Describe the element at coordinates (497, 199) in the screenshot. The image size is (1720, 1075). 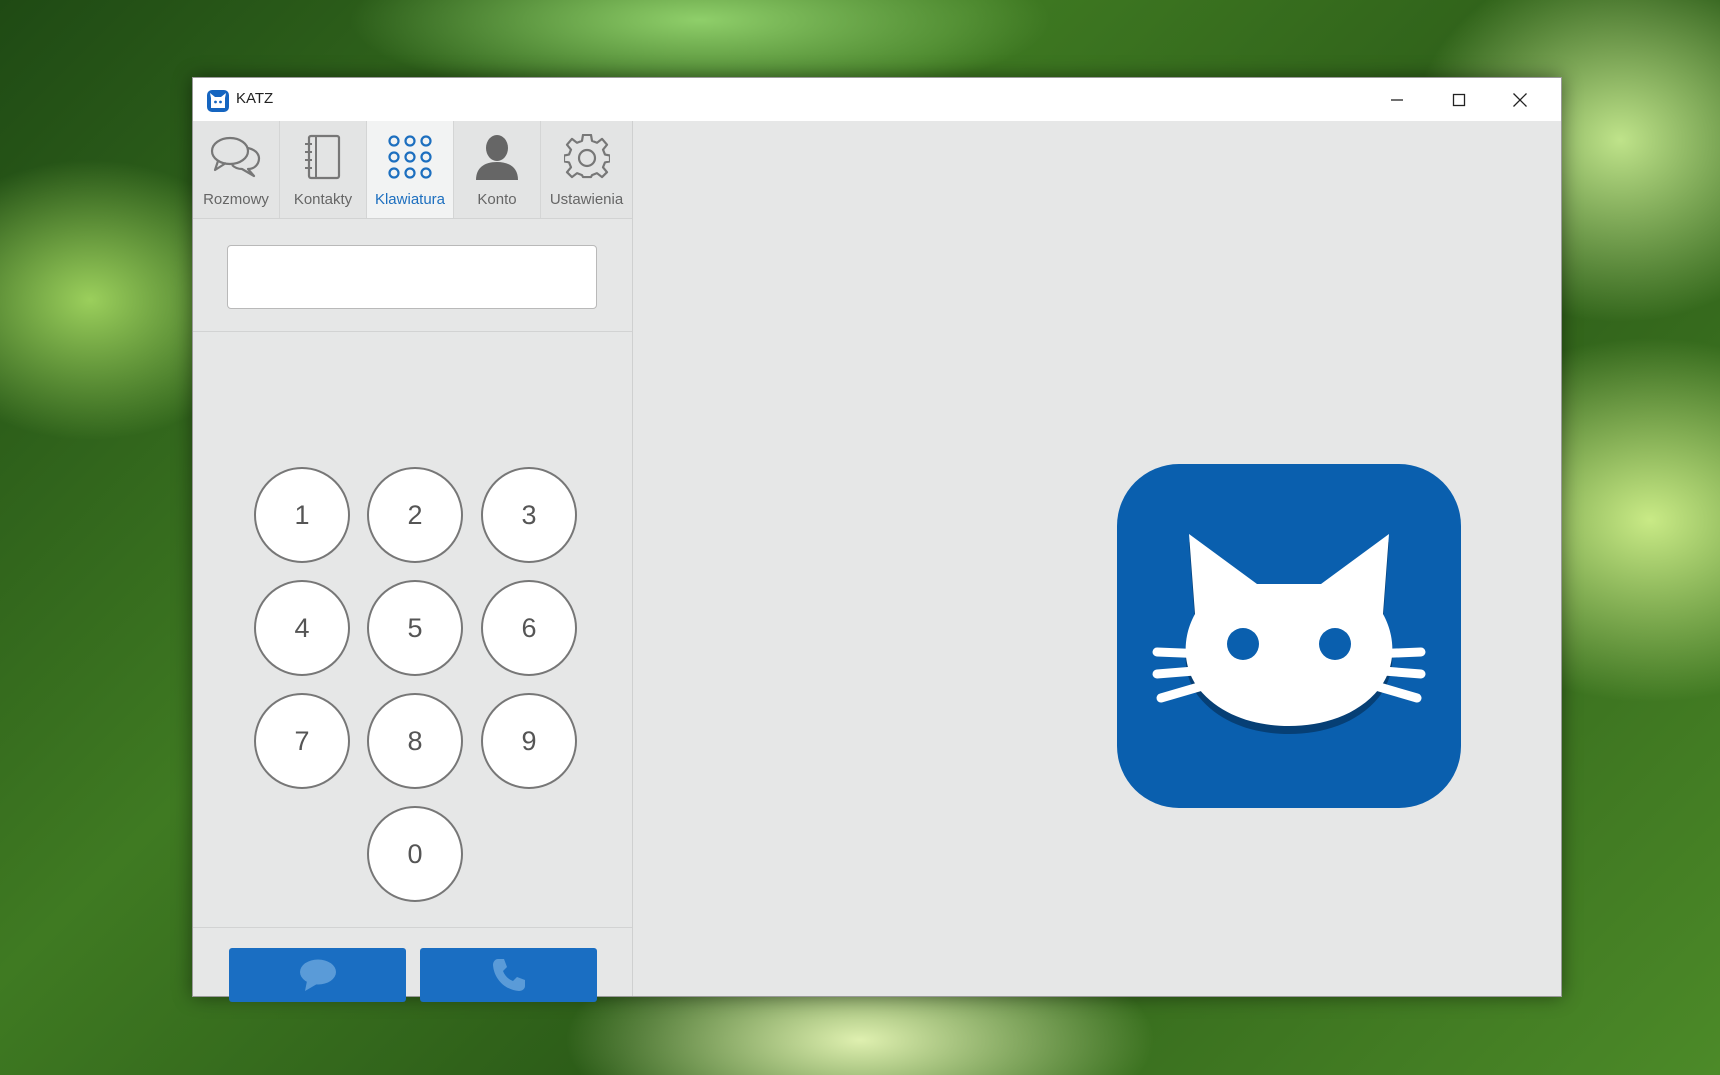
I see `tab-label: Konto` at that location.